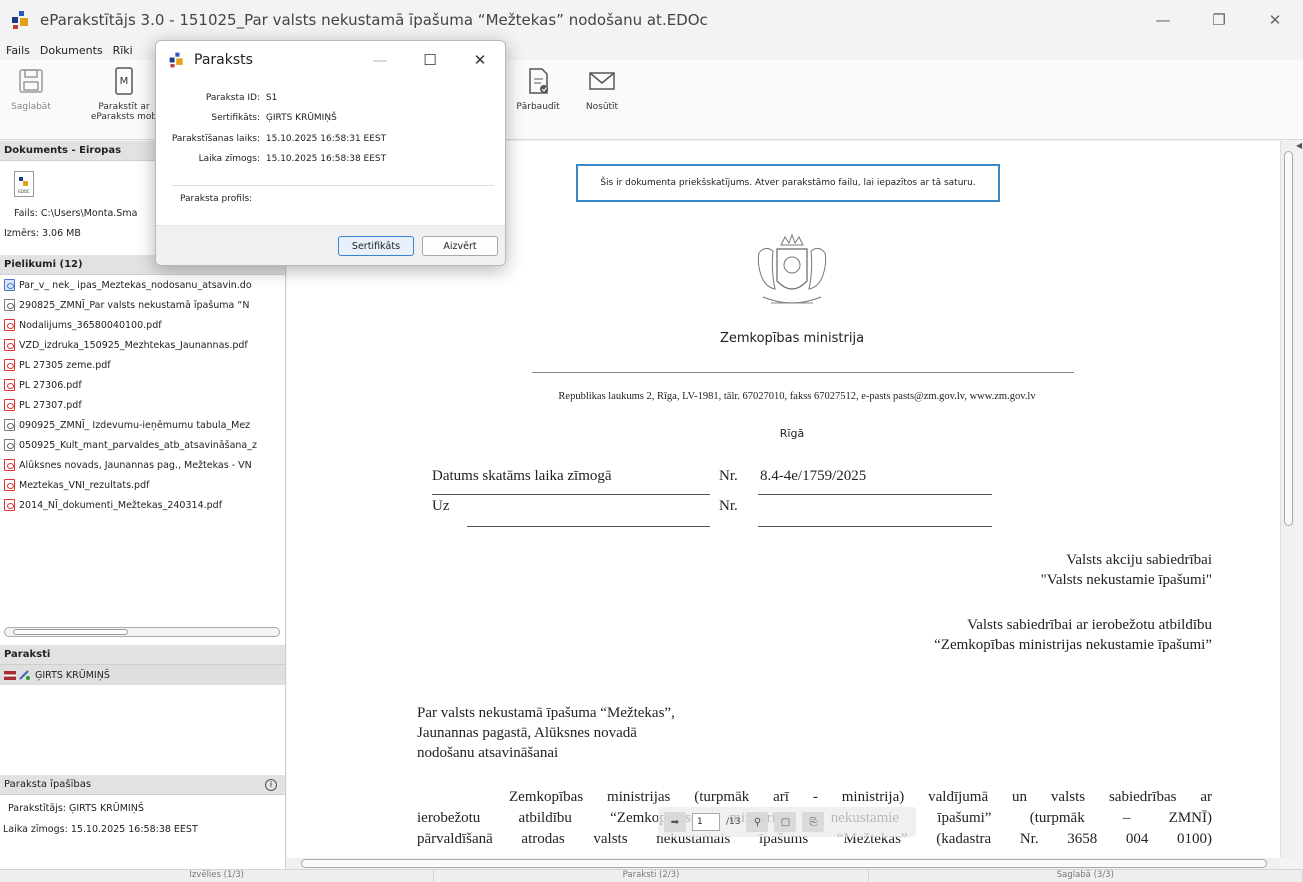  Describe the element at coordinates (757, 822) in the screenshot. I see `zoom-icon: ⚲` at that location.